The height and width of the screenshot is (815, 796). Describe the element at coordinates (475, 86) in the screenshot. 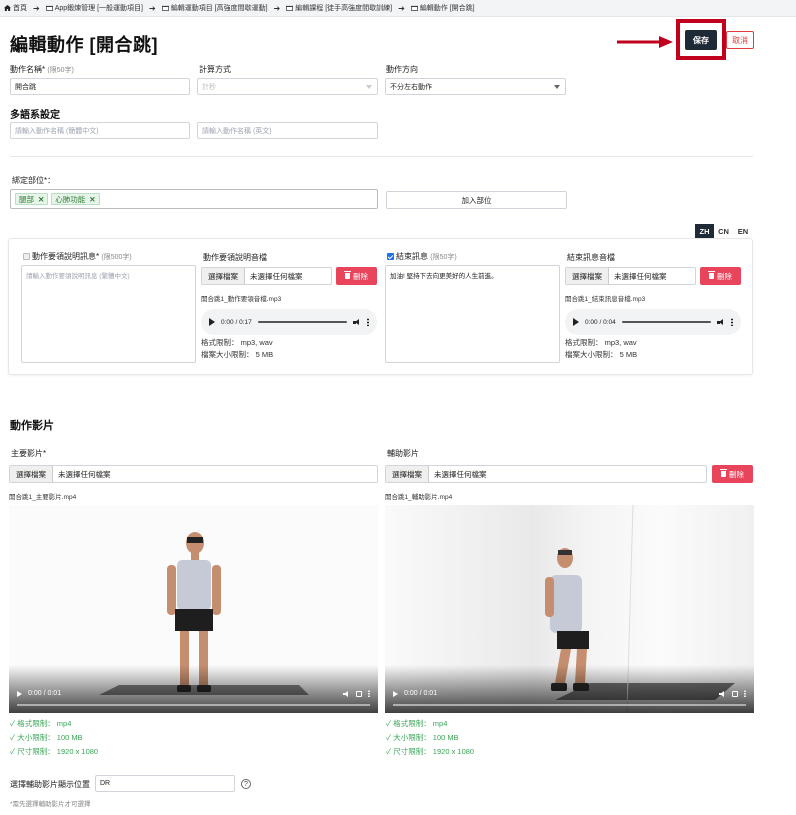

I see `direction-select: 不分左右動作` at that location.